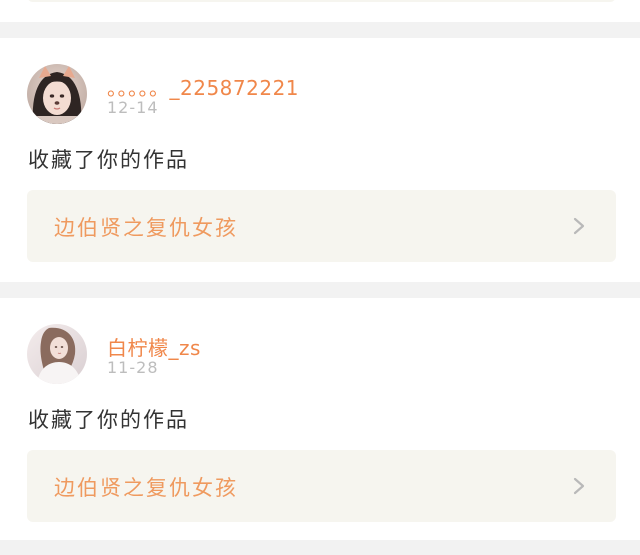 Image resolution: width=640 pixels, height=555 pixels. I want to click on previous-feed-card, so click(320, 11).